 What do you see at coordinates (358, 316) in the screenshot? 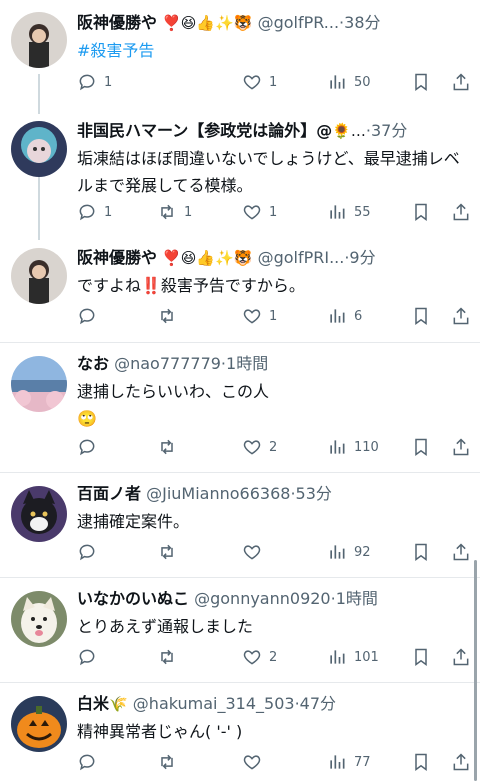
I see `views-count: 6` at bounding box center [358, 316].